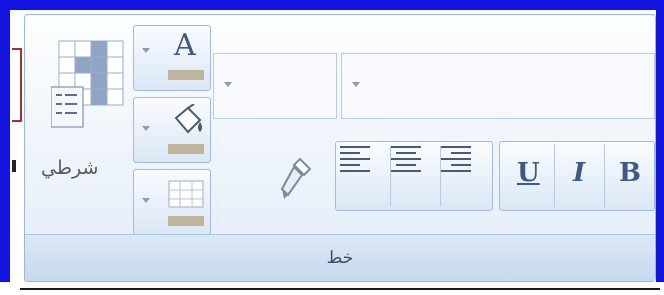 The image size is (664, 295). What do you see at coordinates (186, 194) in the screenshot?
I see `borders-icon` at bounding box center [186, 194].